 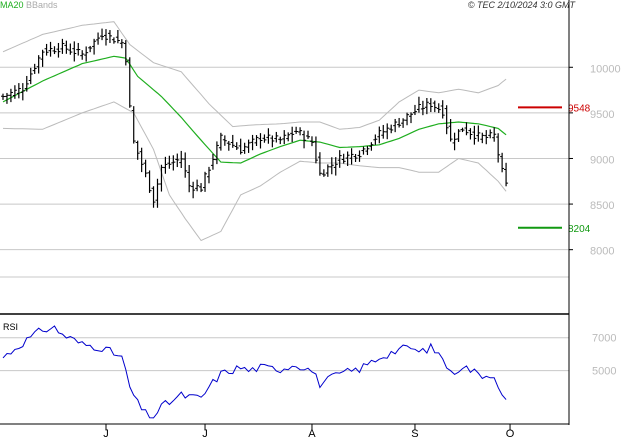 I want to click on legend-ma20: MA20, so click(x=12, y=5).